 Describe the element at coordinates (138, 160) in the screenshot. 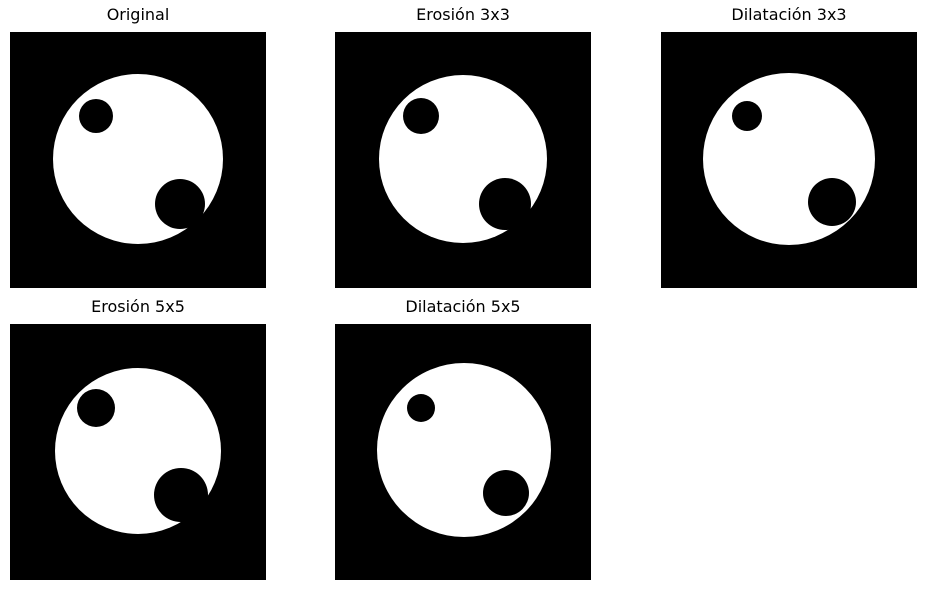

I see `image-original` at that location.